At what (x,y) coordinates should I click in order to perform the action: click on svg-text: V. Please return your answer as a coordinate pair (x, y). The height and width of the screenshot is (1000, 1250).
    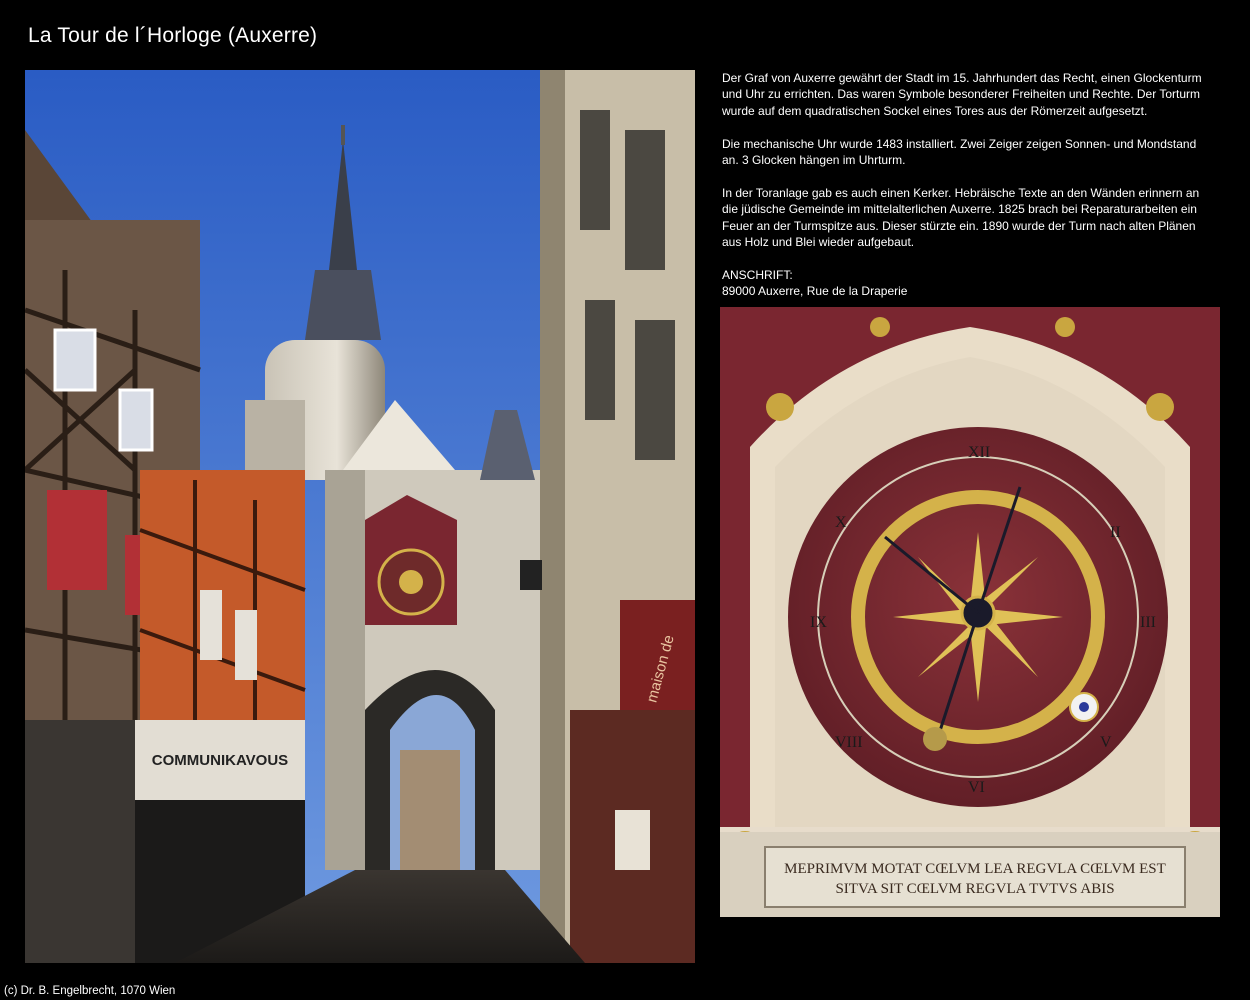
    Looking at the image, I should click on (1106, 742).